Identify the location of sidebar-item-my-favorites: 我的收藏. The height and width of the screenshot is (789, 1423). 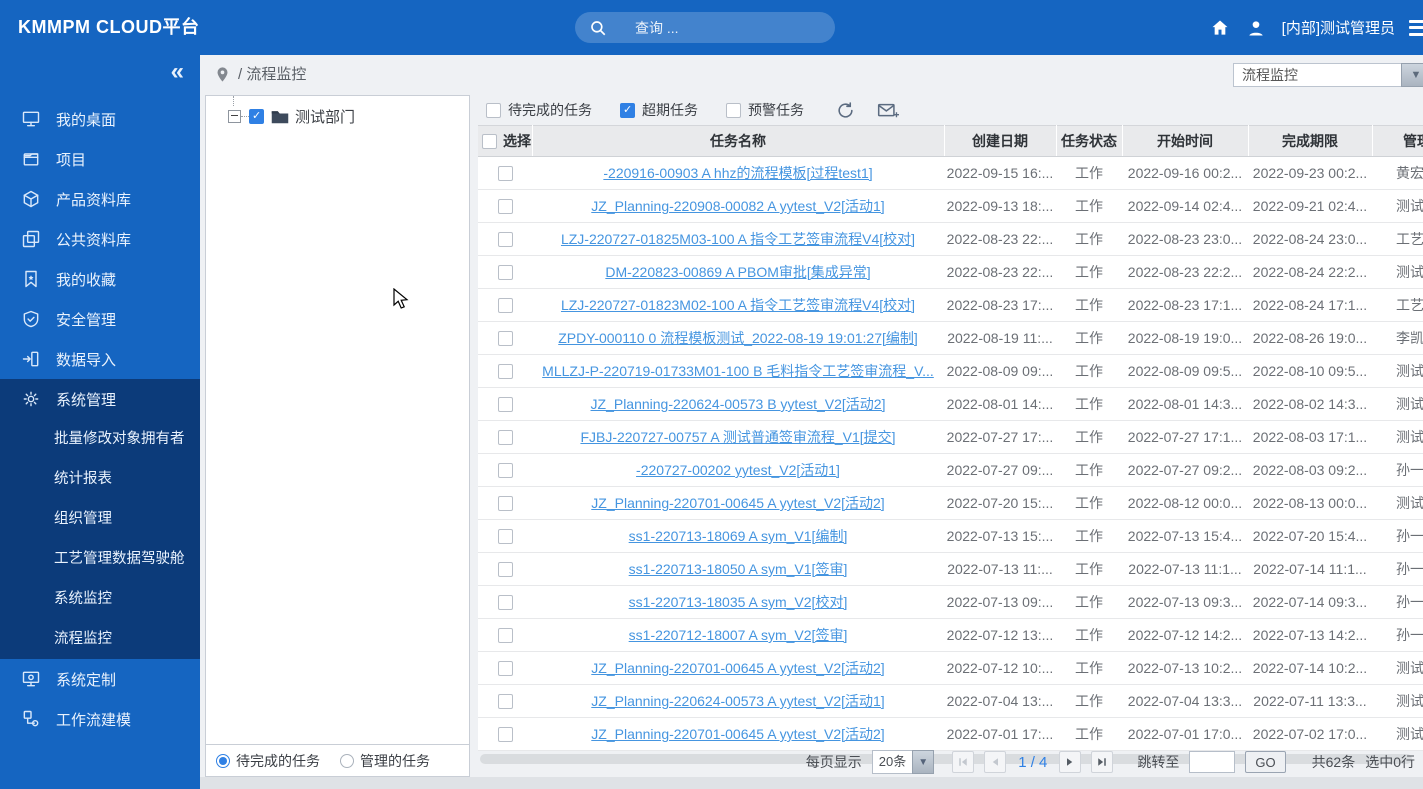
(100, 279).